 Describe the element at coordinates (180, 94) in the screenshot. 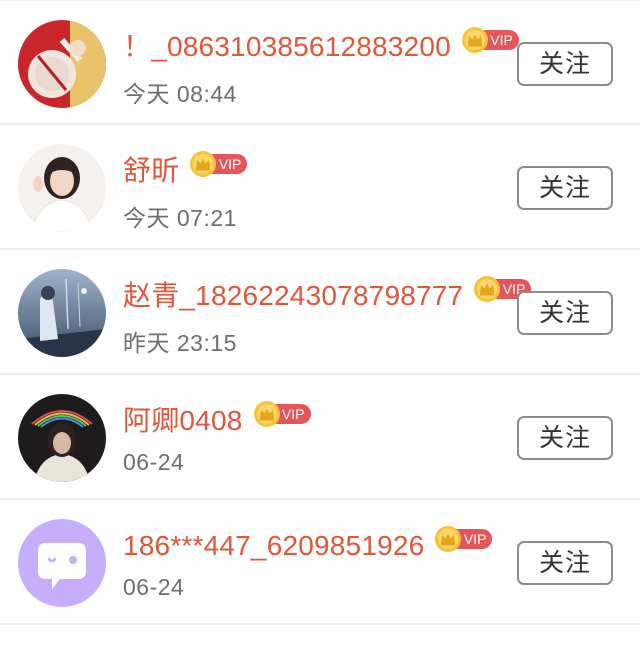

I see `timestamp: 今天 08:44` at that location.